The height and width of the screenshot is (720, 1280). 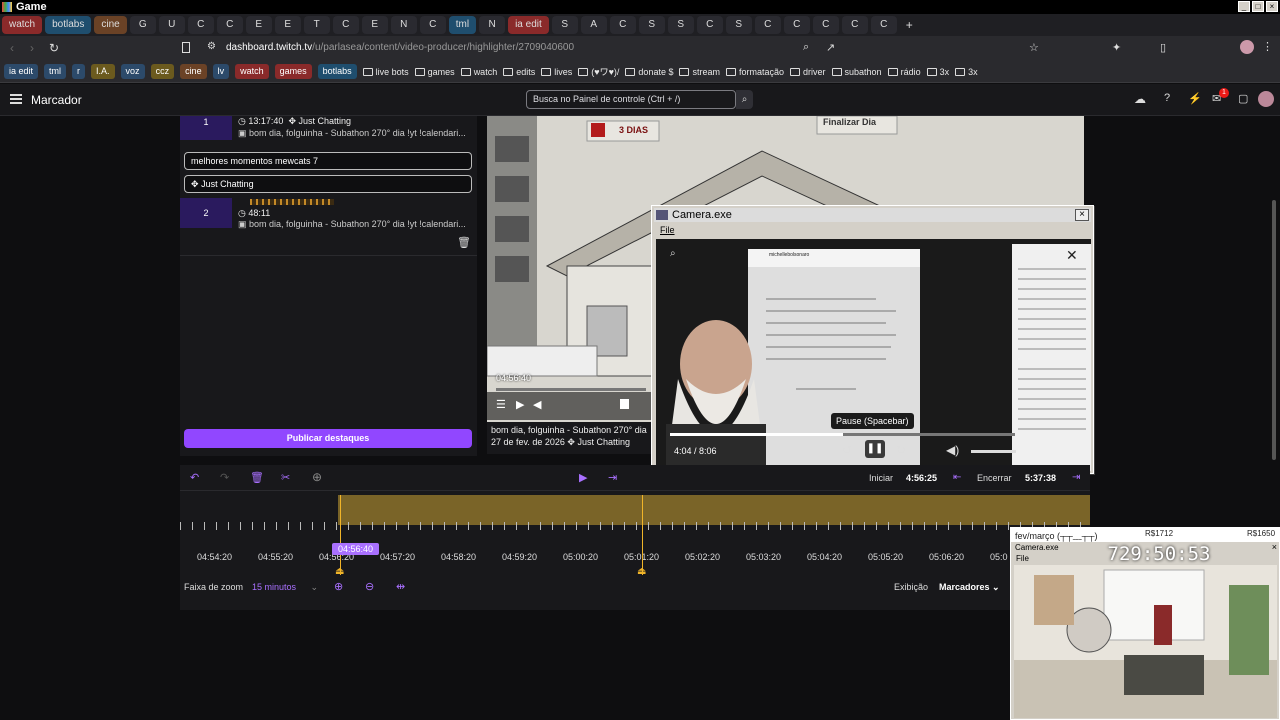 I want to click on redo-icon: ↷, so click(x=224, y=477).